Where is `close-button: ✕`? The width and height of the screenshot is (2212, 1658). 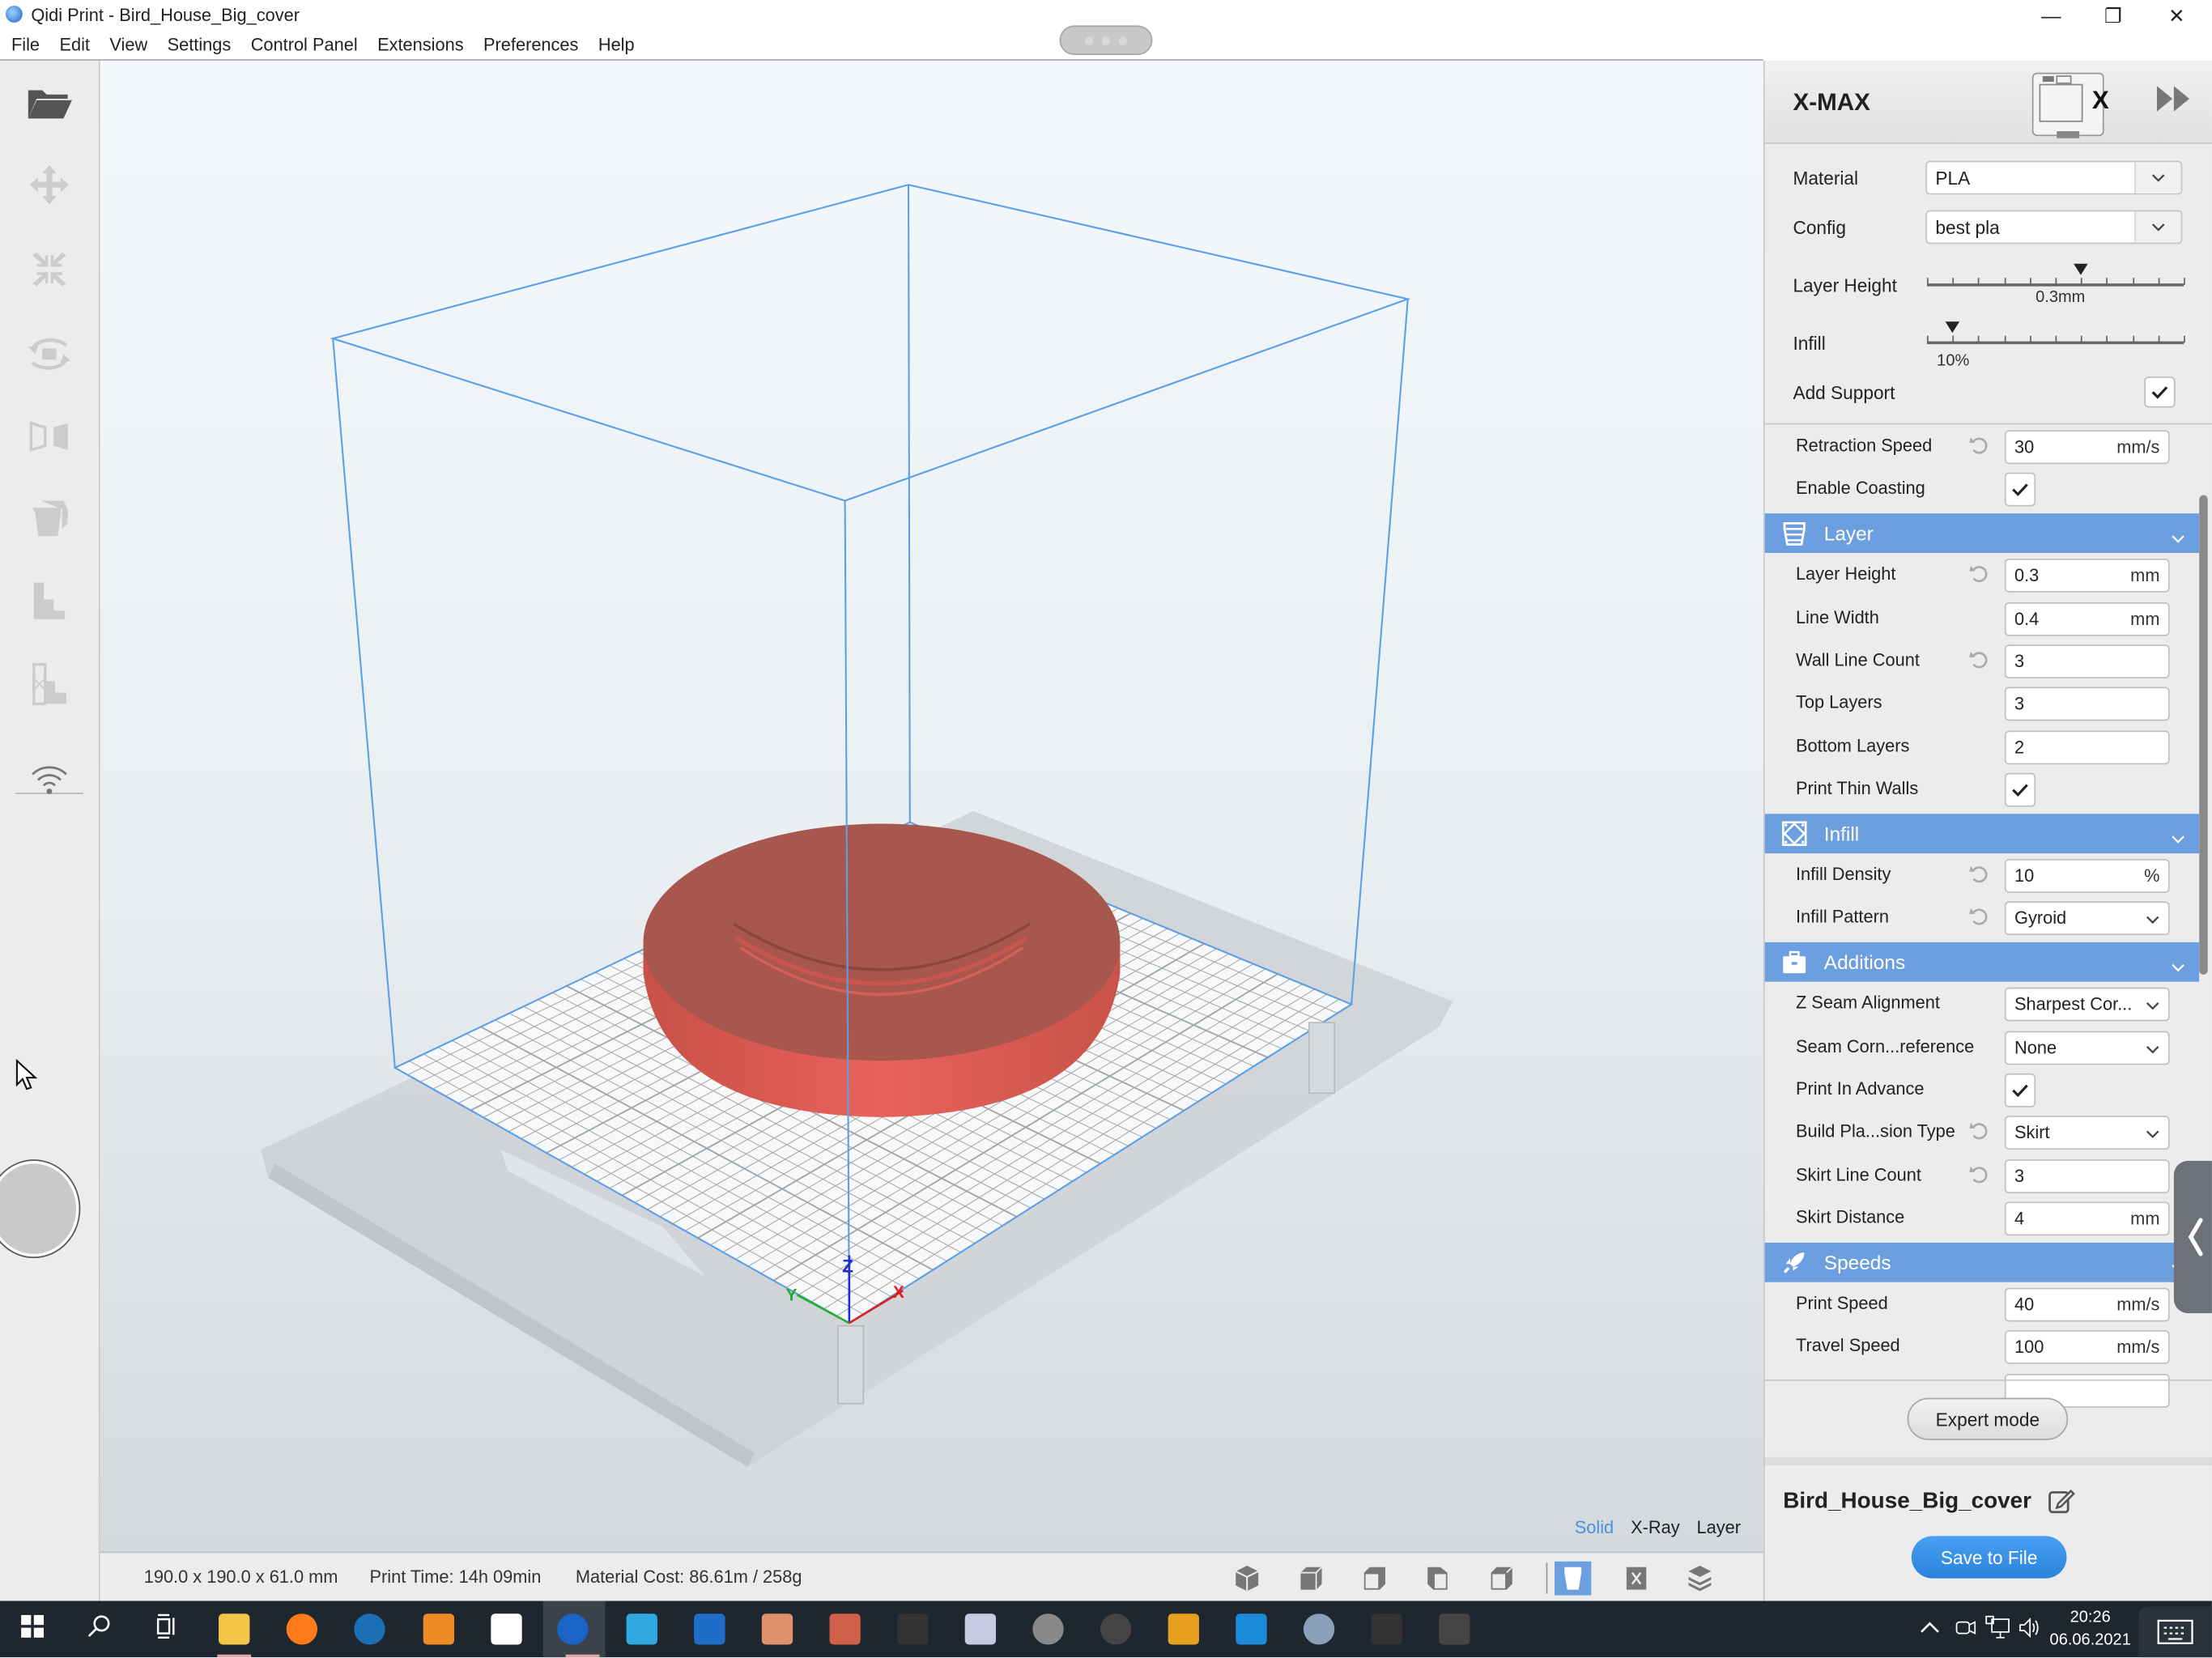
close-button: ✕ is located at coordinates (2177, 15).